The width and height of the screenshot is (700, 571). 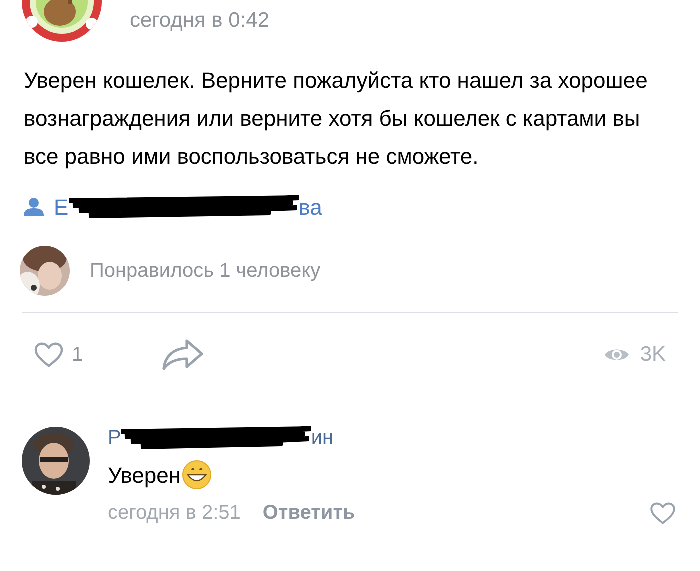 I want to click on grinning-emoji-icon, so click(x=197, y=475).